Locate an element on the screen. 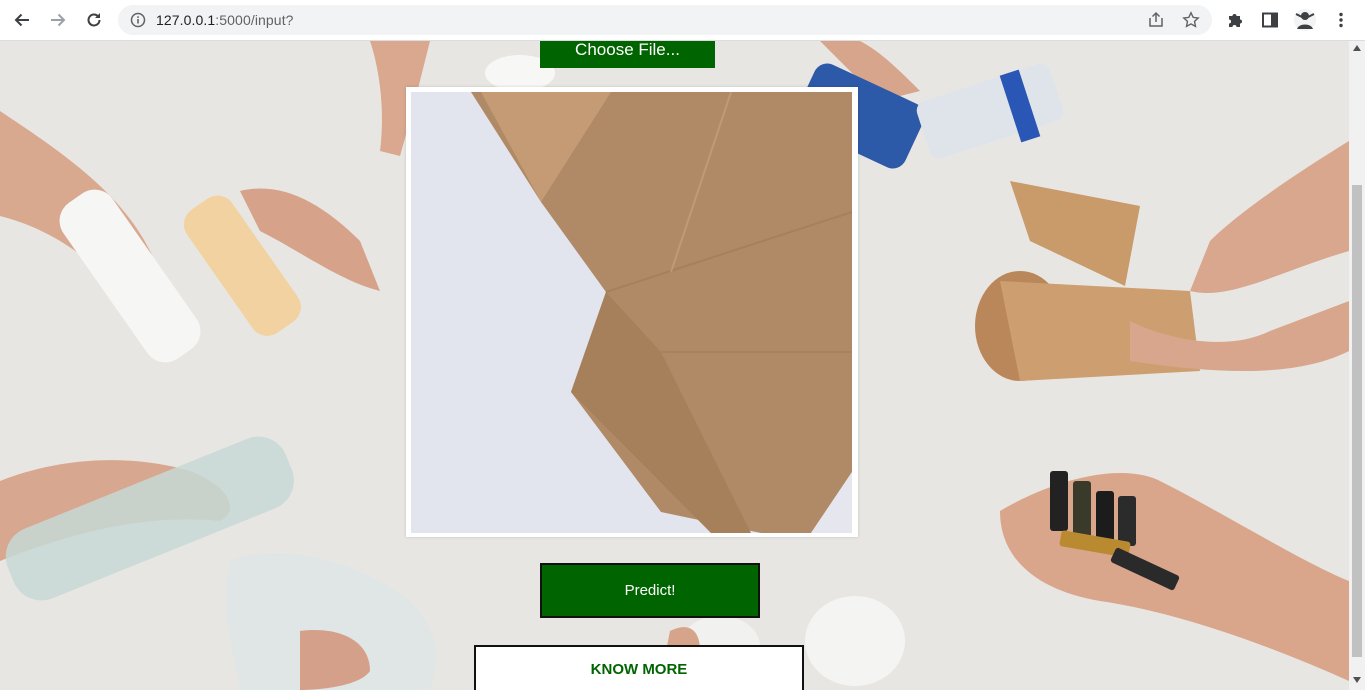  forward-arrow-icon is located at coordinates (58, 20).